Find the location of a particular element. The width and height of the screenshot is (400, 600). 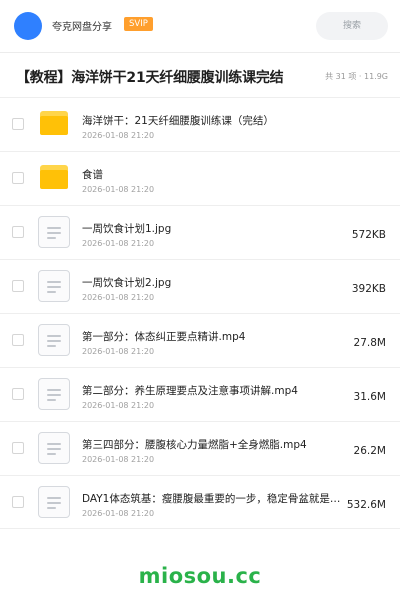

file-size: 31.6M is located at coordinates (369, 397).